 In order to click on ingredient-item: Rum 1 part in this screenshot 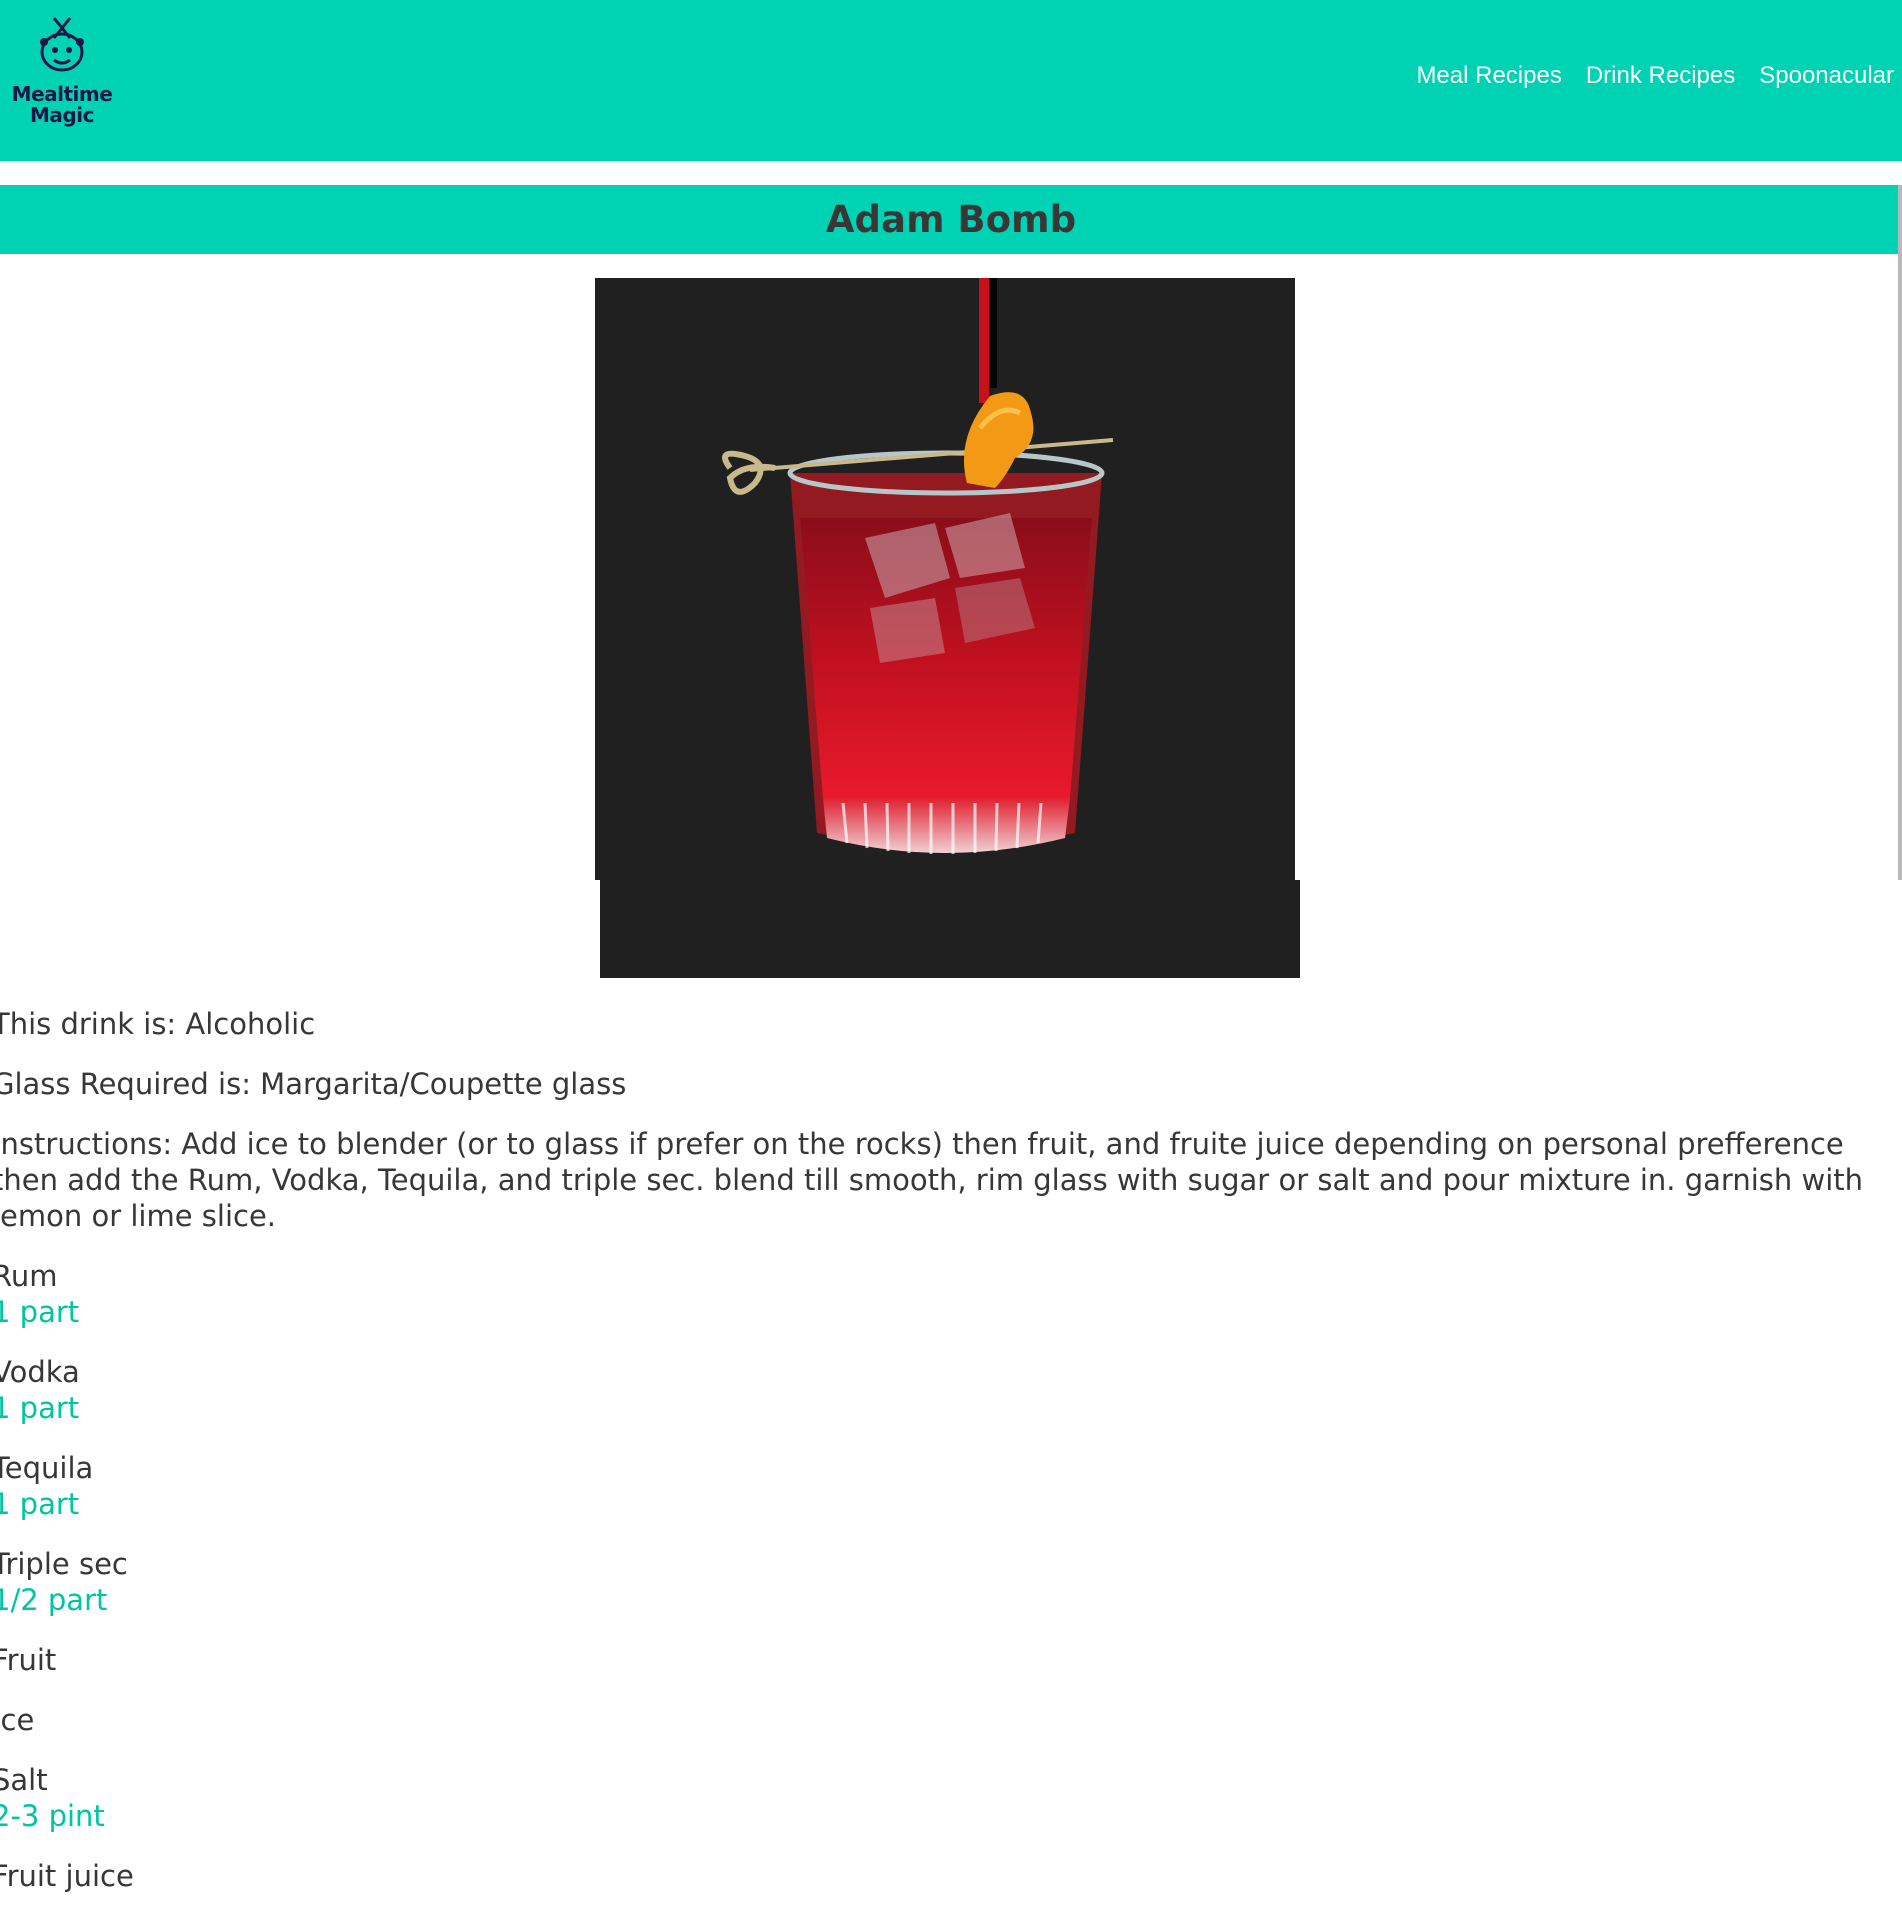, I will do `click(936, 1294)`.